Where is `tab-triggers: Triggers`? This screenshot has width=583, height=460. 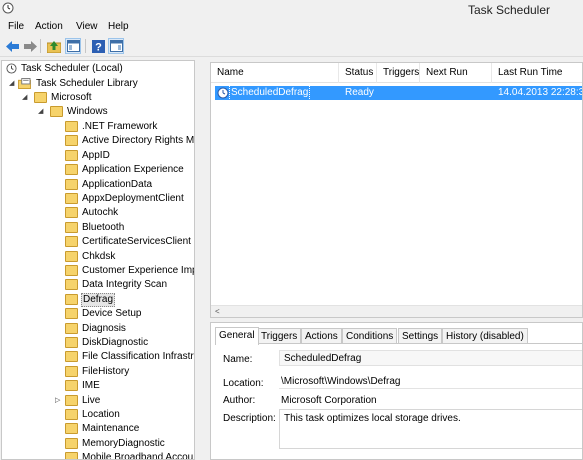 tab-triggers: Triggers is located at coordinates (279, 336).